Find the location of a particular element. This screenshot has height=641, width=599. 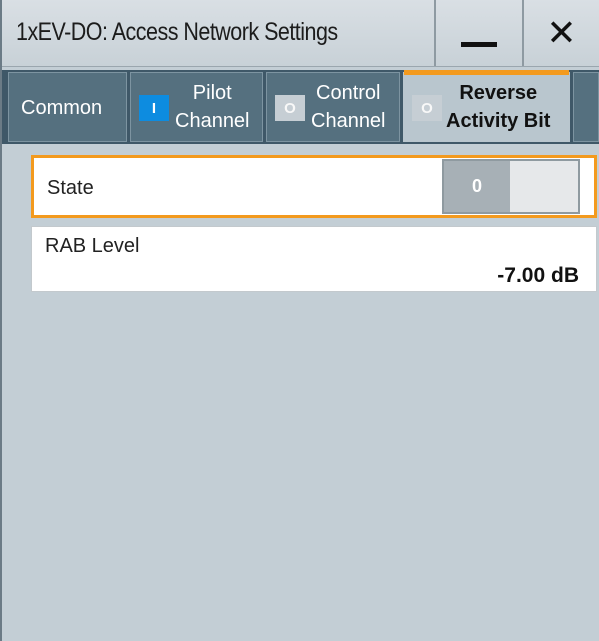

state-toggle-value: 0 is located at coordinates (477, 186).